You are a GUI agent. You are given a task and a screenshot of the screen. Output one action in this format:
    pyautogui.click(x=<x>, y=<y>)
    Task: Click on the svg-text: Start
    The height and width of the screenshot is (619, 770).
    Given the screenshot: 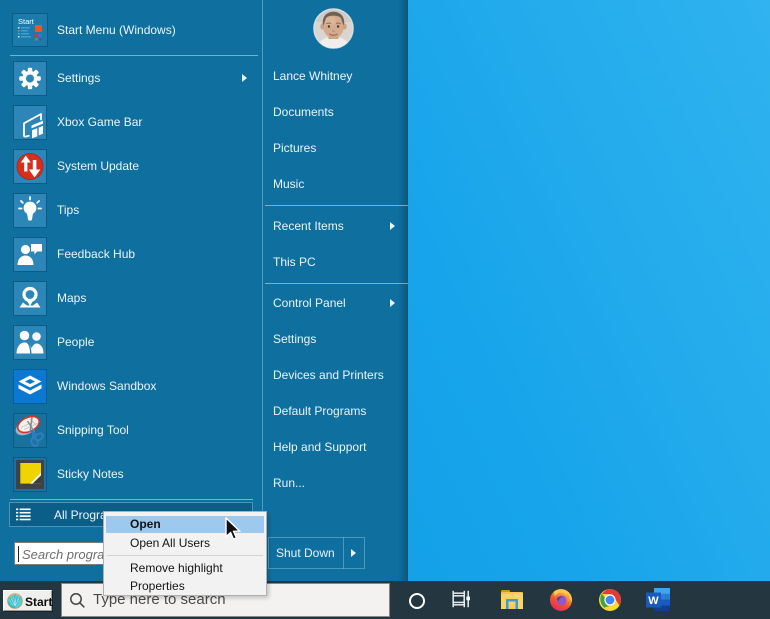 What is the action you would take?
    pyautogui.click(x=26, y=21)
    